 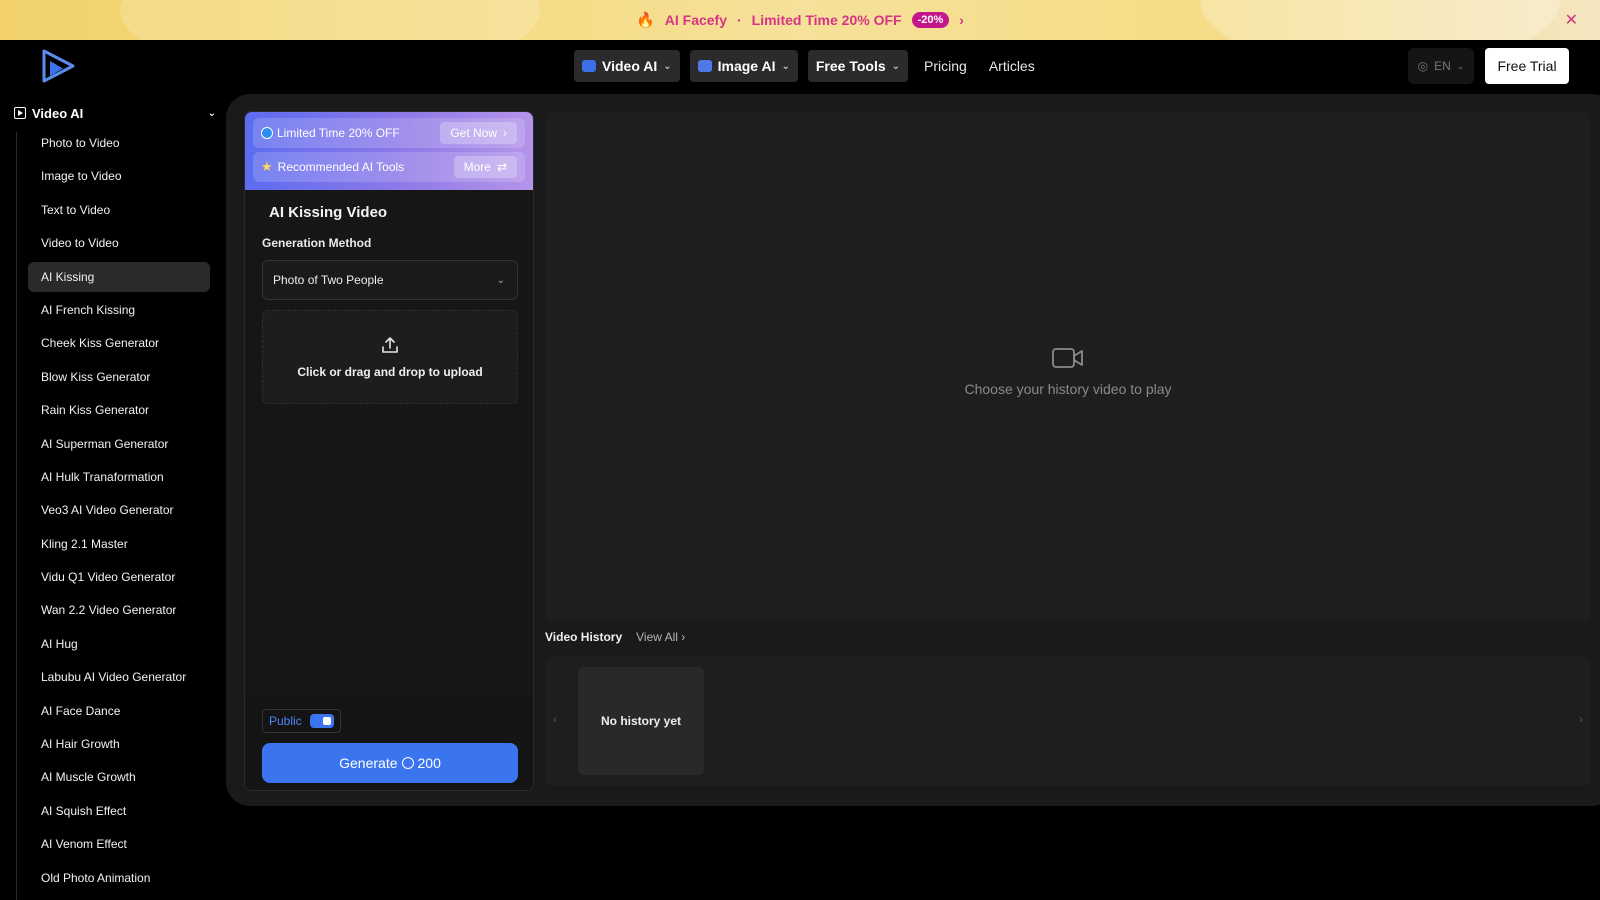 I want to click on toggle-switch, so click(x=321, y=721).